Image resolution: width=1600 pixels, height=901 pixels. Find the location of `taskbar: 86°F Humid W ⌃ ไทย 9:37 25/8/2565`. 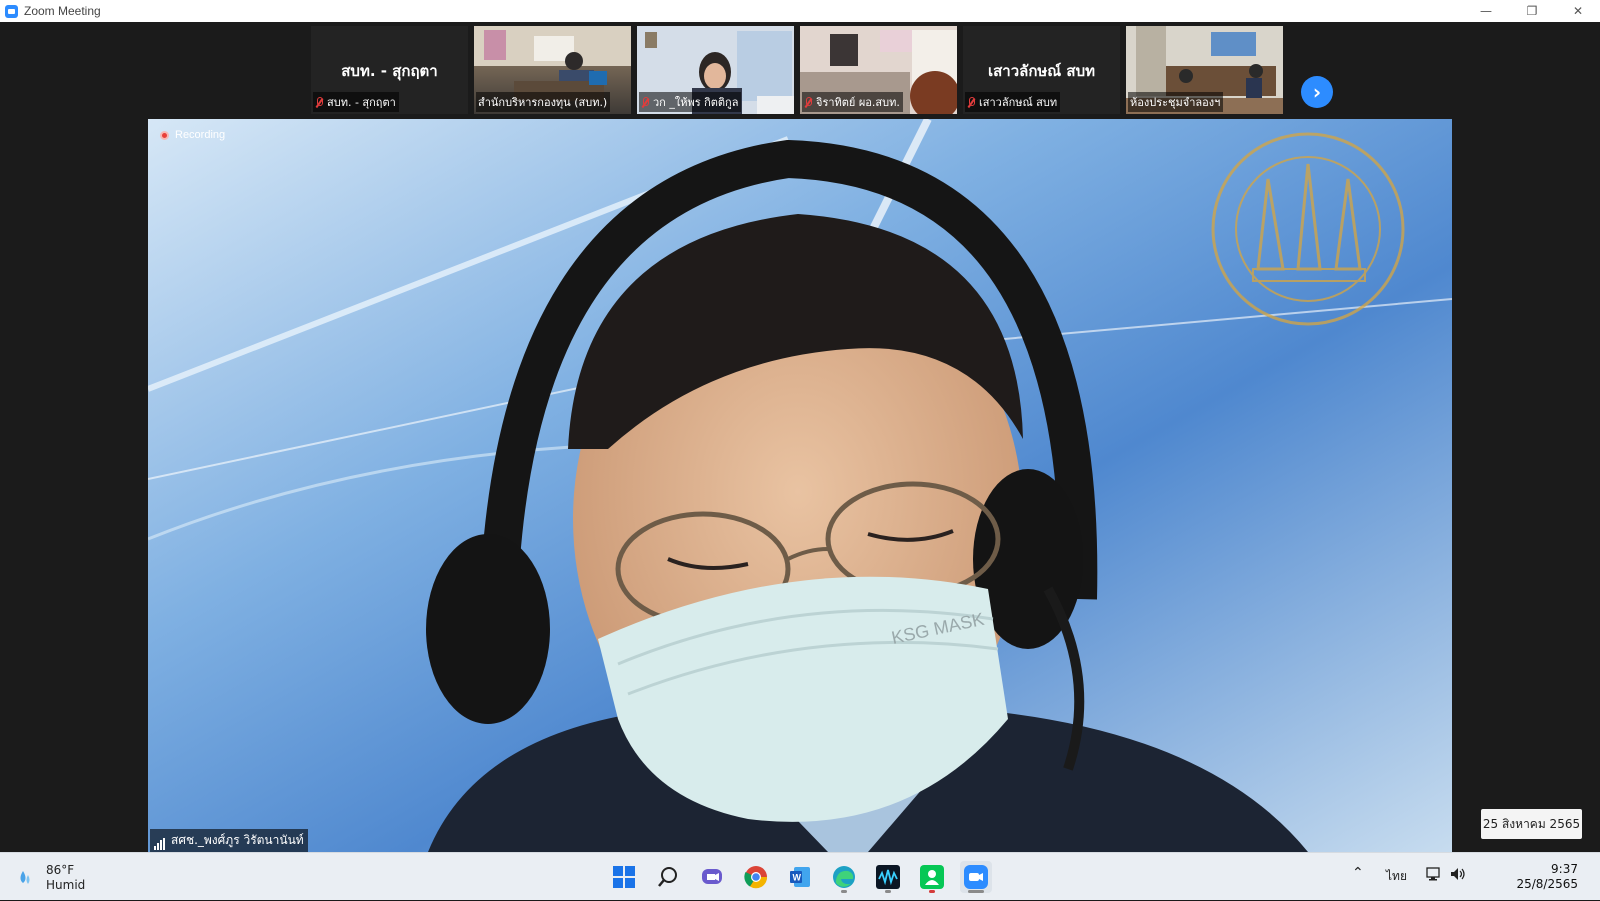

taskbar: 86°F Humid W ⌃ ไทย 9:37 25/8/2565 is located at coordinates (800, 876).